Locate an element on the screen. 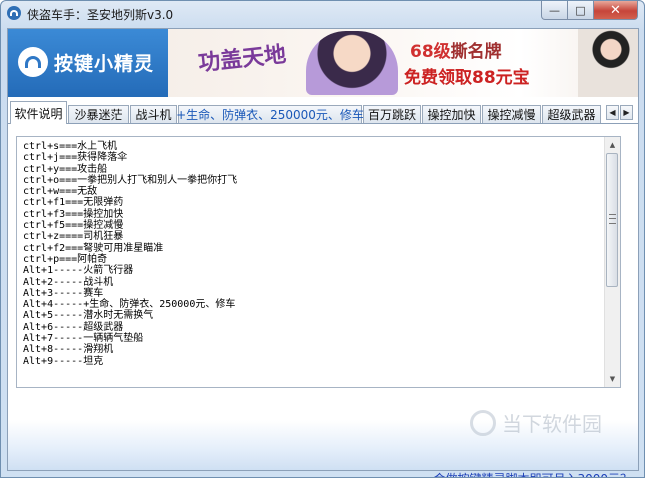 Image resolution: width=645 pixels, height=478 pixels. ad-headline: 68级撕名牌 is located at coordinates (456, 49).